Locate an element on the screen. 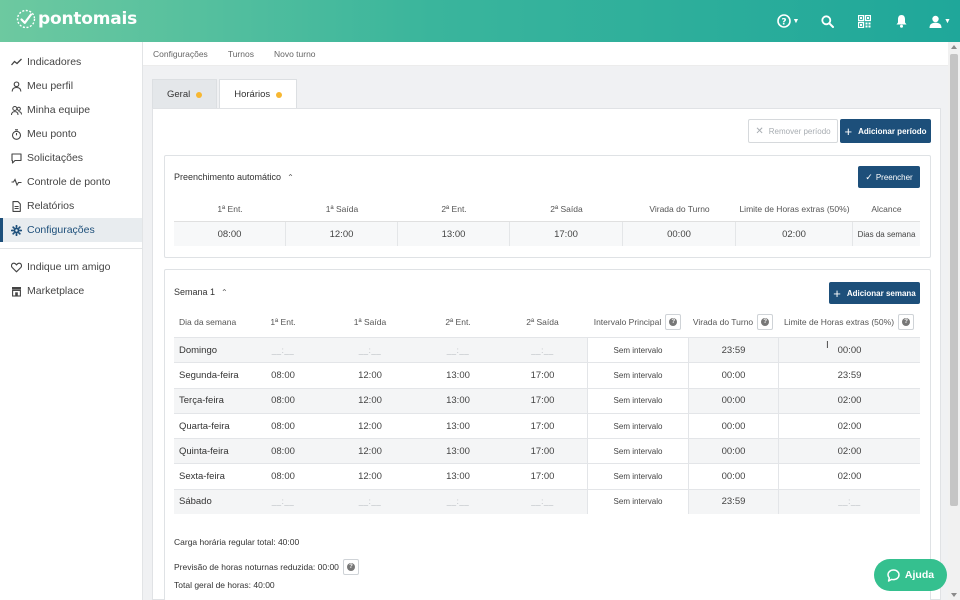  pontomais-logo: pontomais is located at coordinates (76, 19).